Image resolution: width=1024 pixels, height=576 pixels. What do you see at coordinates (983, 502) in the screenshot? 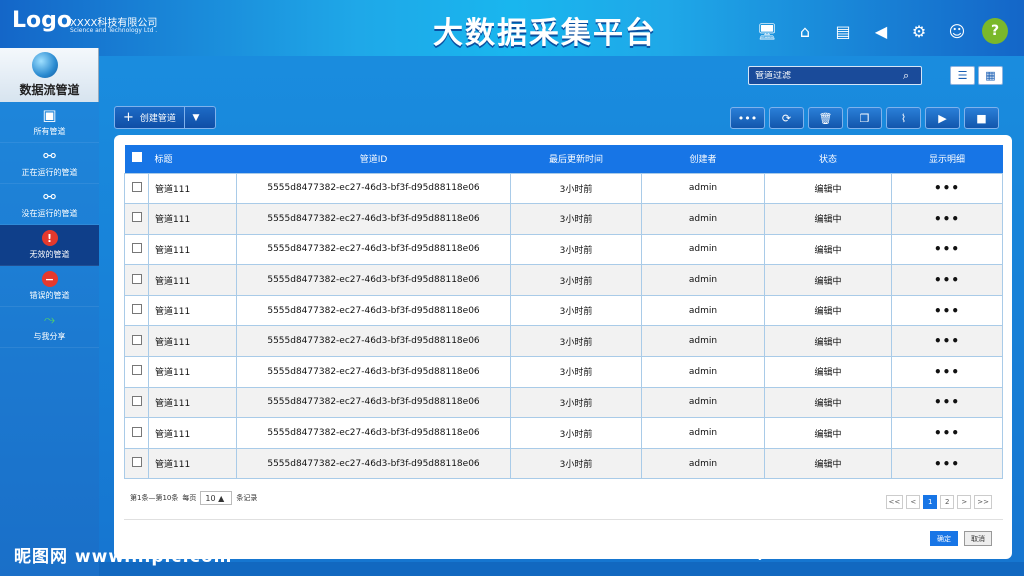
I see `last-page-button: >>` at bounding box center [983, 502].